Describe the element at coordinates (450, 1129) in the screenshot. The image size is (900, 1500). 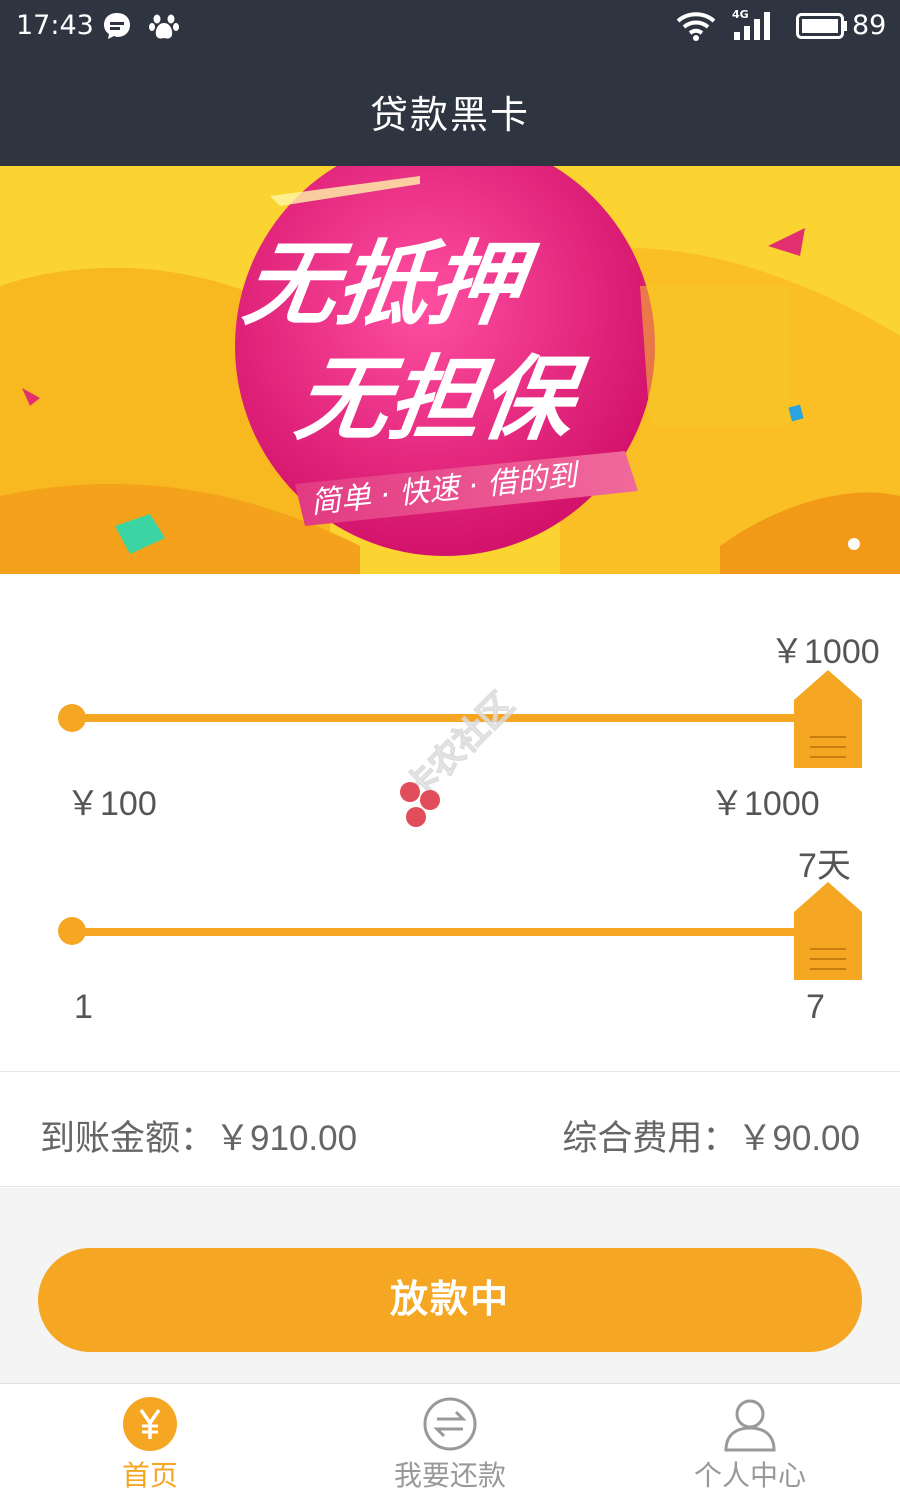
I see `loan-summary: 到账金额：￥910.00 综合费用：￥90.00` at that location.